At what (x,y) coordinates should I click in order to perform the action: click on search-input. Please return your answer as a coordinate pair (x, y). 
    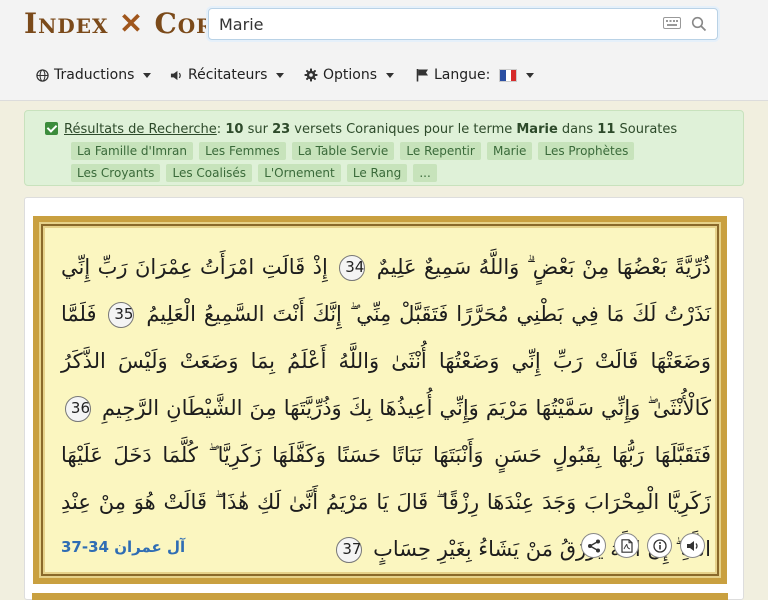
    Looking at the image, I should click on (434, 24).